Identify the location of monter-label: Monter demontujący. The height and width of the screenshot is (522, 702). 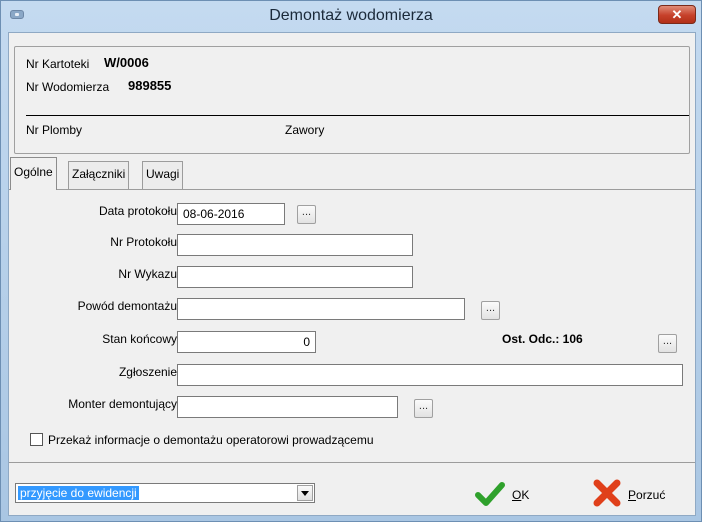
(122, 404).